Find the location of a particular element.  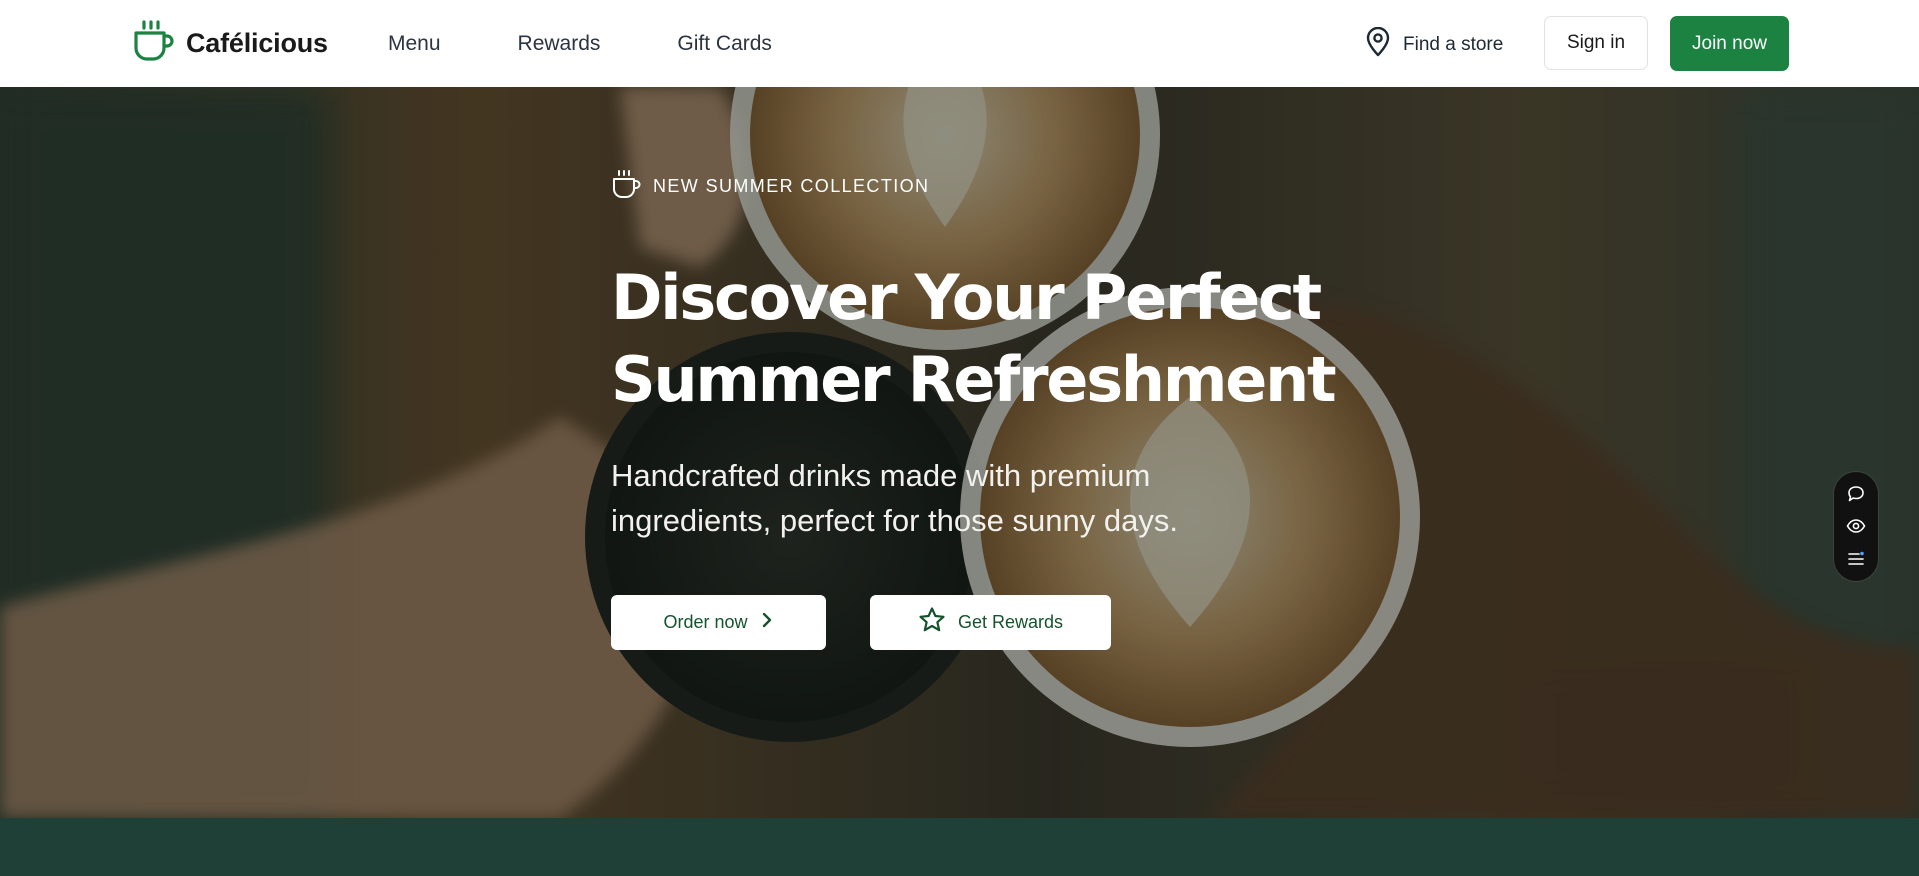

get-rewards-button: Get Rewards is located at coordinates (990, 622).